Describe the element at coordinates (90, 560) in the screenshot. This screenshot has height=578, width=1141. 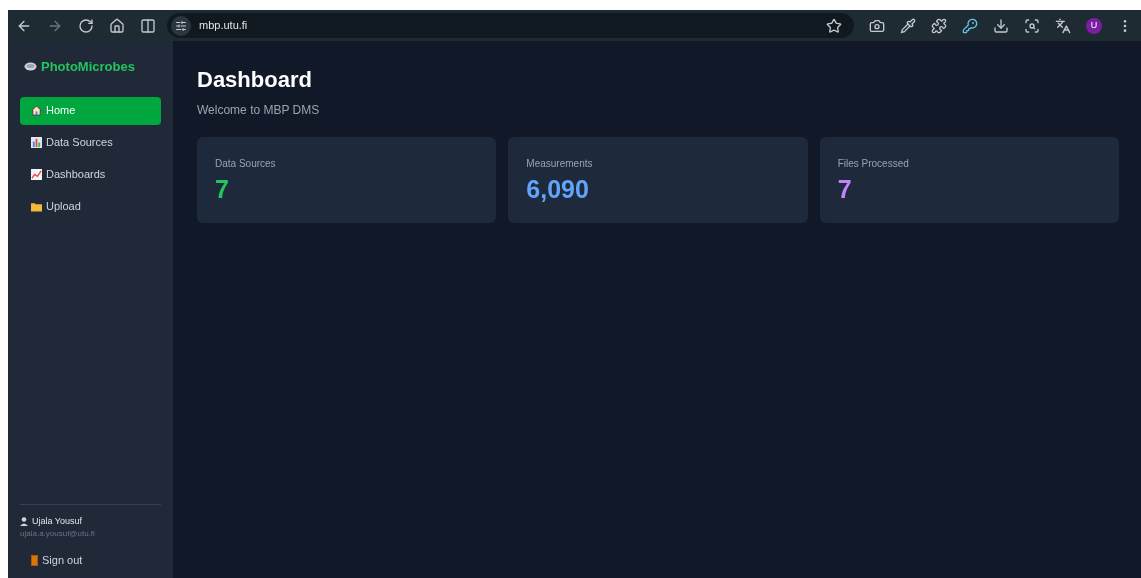
I see `sign-out-button: Sign out` at that location.